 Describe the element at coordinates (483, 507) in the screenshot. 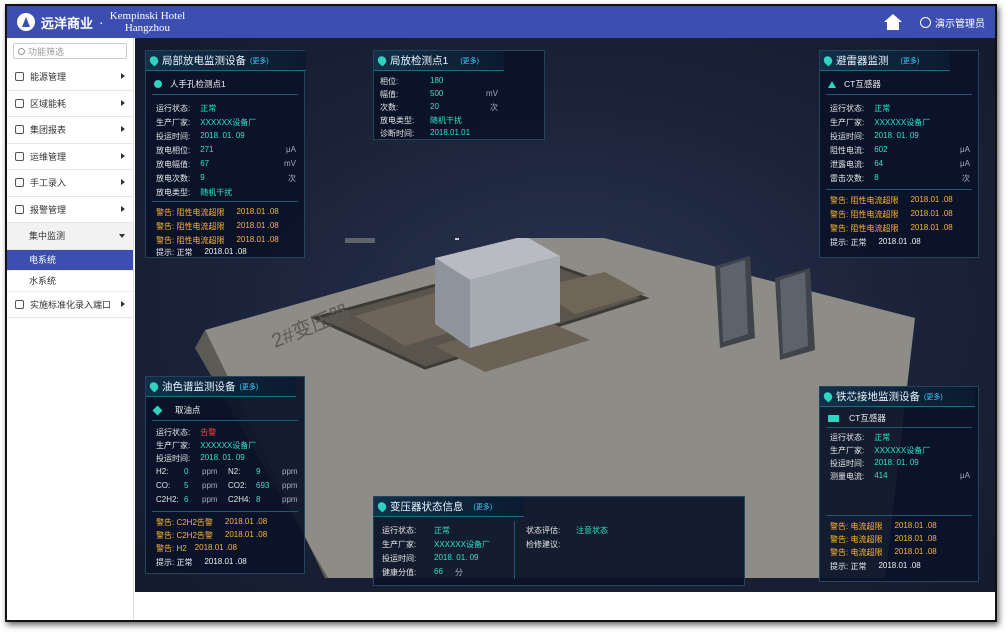

I see `transformer-more-link: (更多)` at that location.